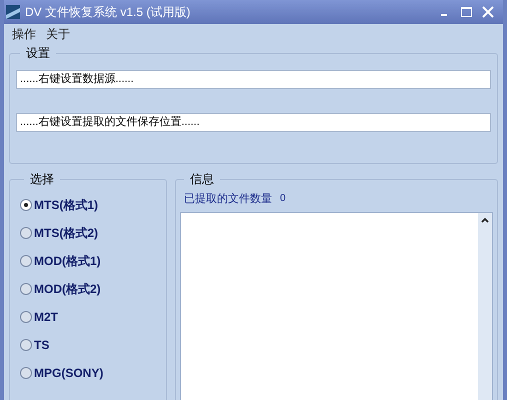  What do you see at coordinates (13, 12) in the screenshot?
I see `app-icon` at bounding box center [13, 12].